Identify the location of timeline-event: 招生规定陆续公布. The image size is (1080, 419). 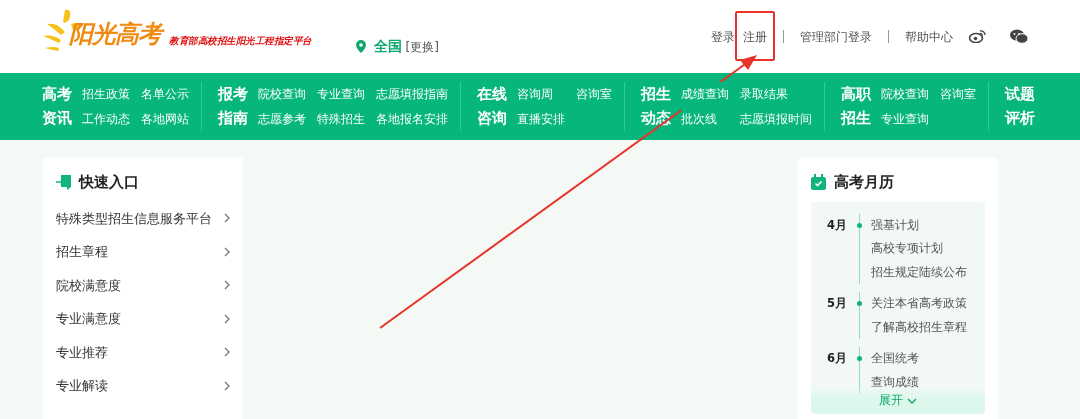
(919, 272).